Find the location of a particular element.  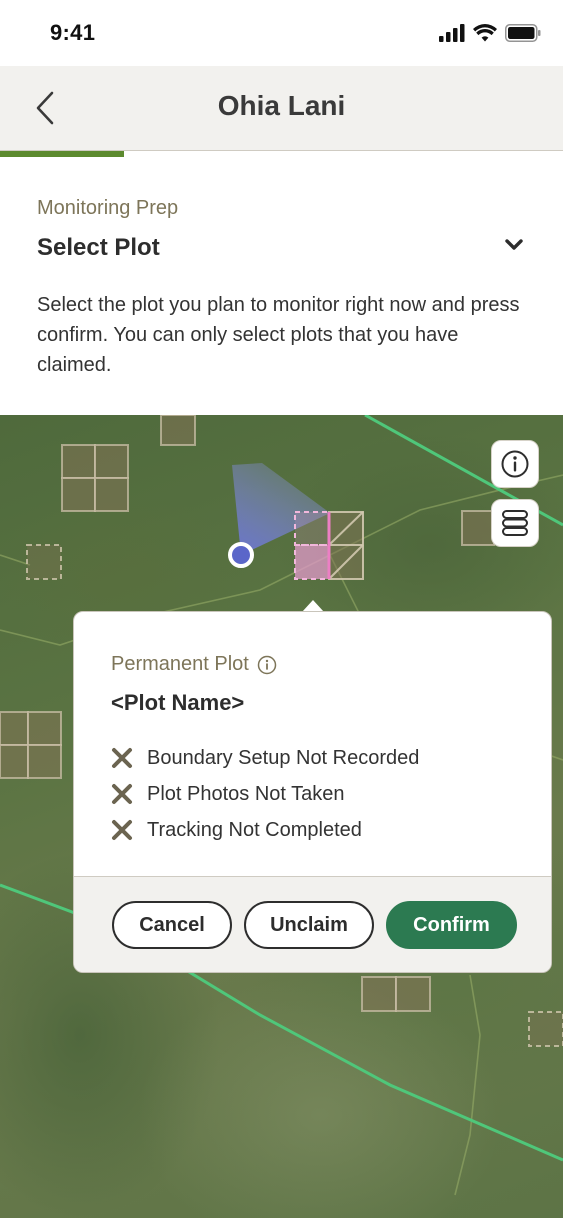

map-layers-button is located at coordinates (515, 523).